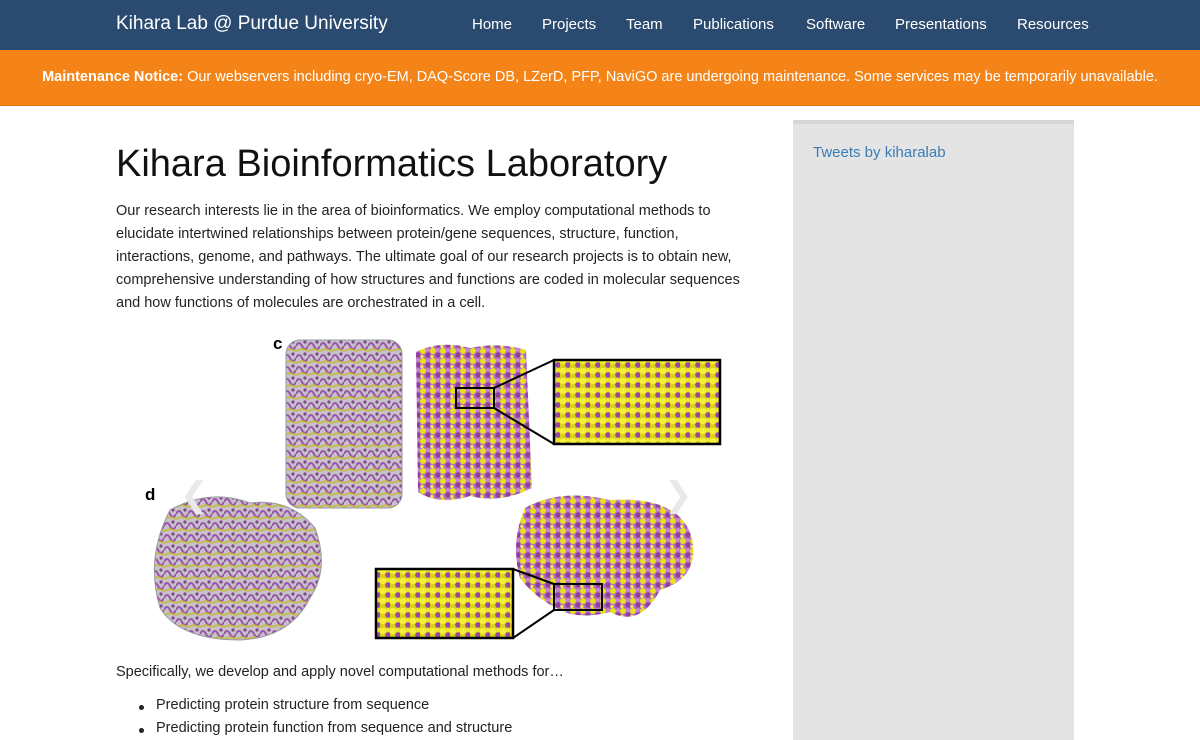 The height and width of the screenshot is (740, 1200). What do you see at coordinates (113, 77) in the screenshot?
I see `notice-label: Maintenance Notice:` at bounding box center [113, 77].